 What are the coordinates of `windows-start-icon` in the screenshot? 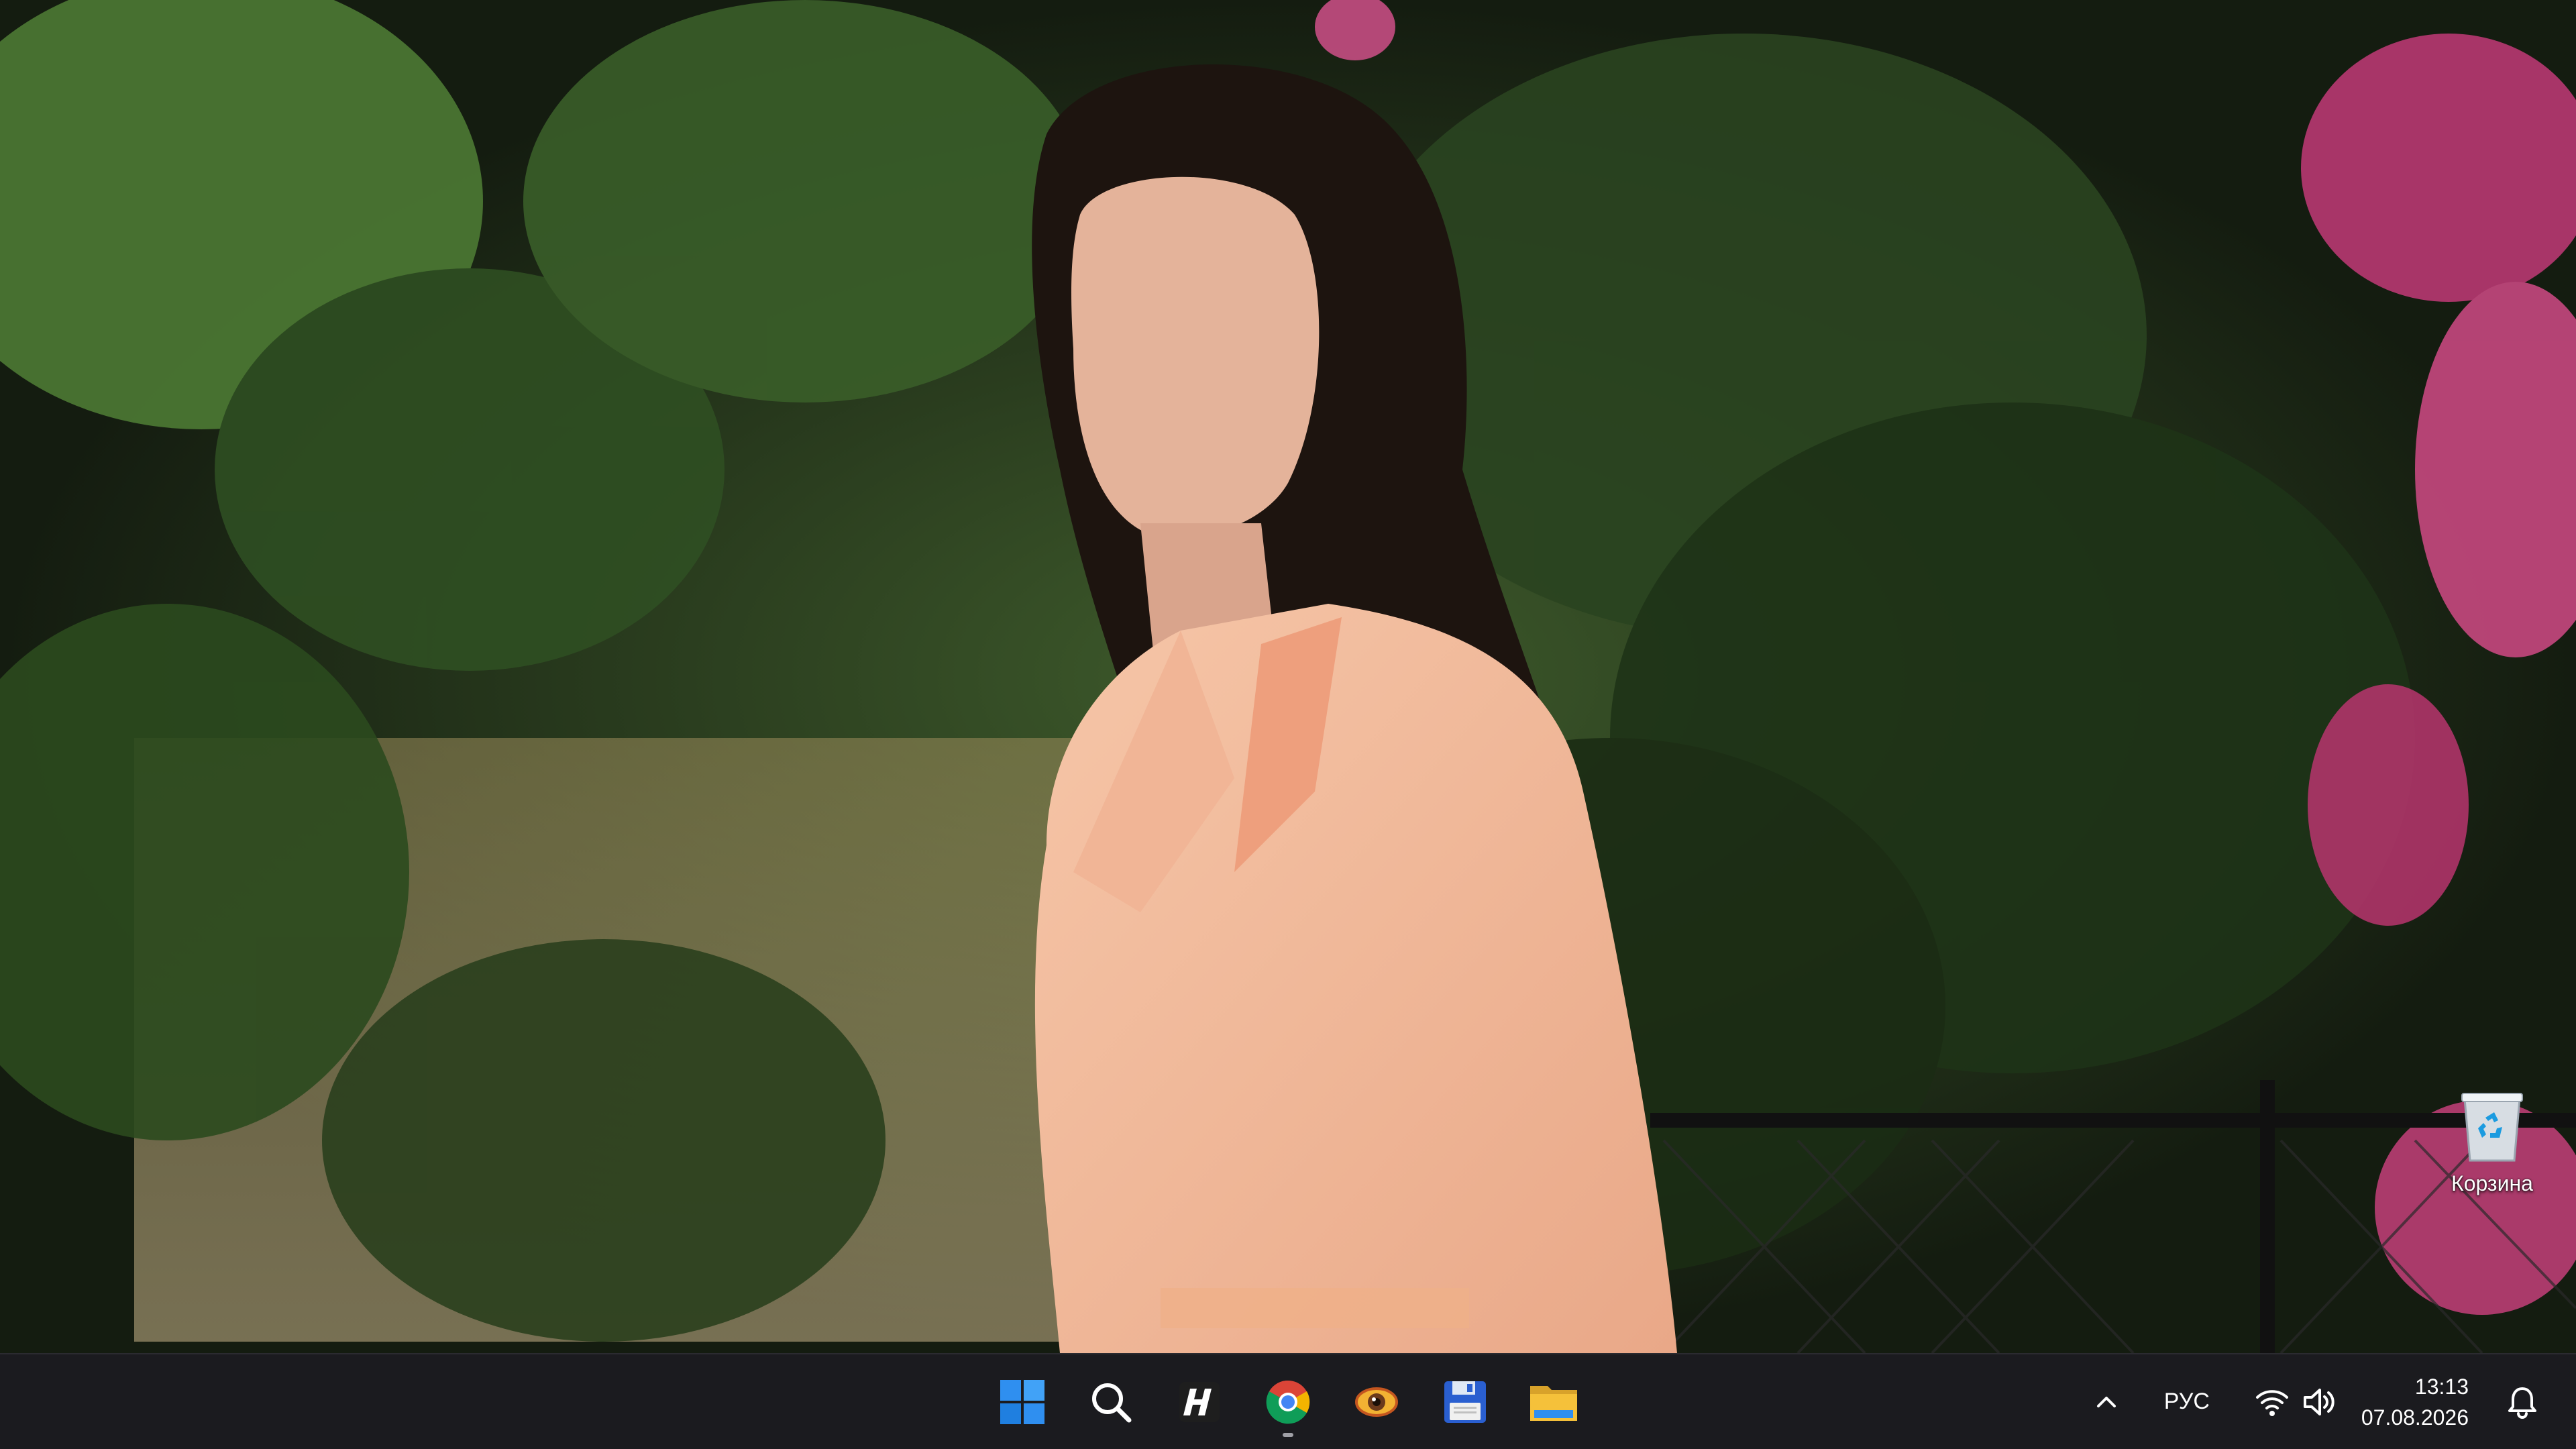 It's located at (1022, 1401).